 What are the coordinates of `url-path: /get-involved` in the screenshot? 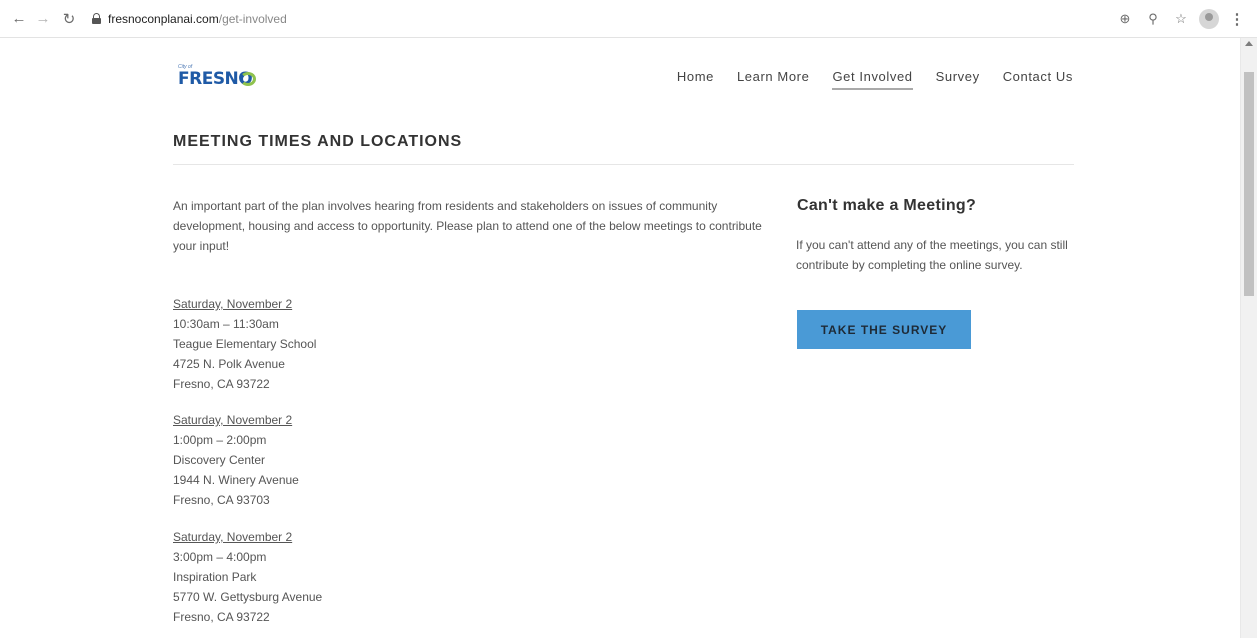 It's located at (252, 18).